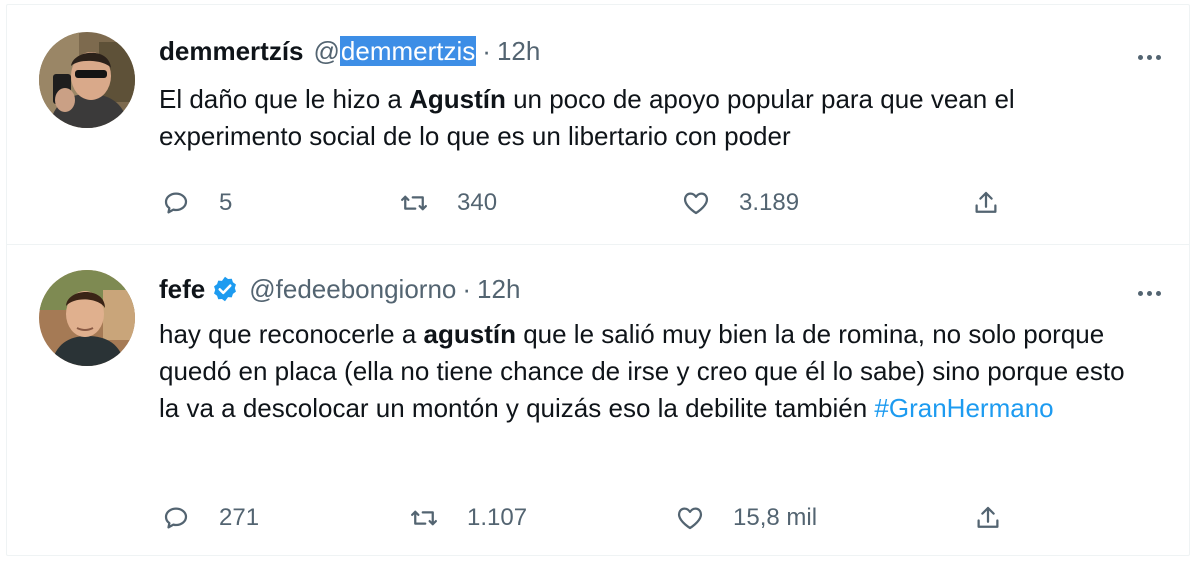  What do you see at coordinates (326, 51) in the screenshot?
I see `handle-at: @` at bounding box center [326, 51].